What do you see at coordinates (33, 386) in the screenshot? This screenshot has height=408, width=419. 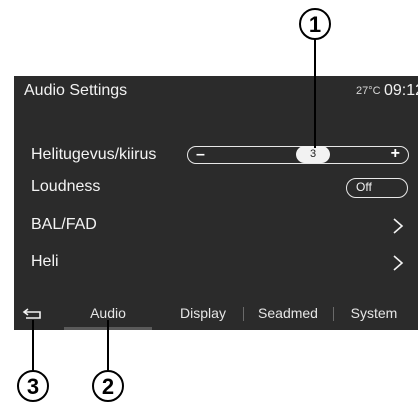 I see `callout-3-number: 3` at bounding box center [33, 386].